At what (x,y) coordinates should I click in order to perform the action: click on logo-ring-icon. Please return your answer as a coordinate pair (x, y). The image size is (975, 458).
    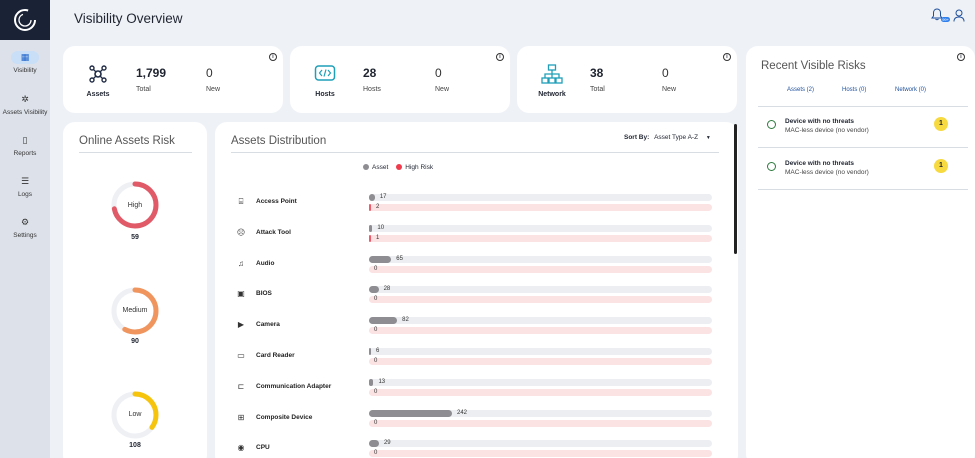
    Looking at the image, I should click on (25, 20).